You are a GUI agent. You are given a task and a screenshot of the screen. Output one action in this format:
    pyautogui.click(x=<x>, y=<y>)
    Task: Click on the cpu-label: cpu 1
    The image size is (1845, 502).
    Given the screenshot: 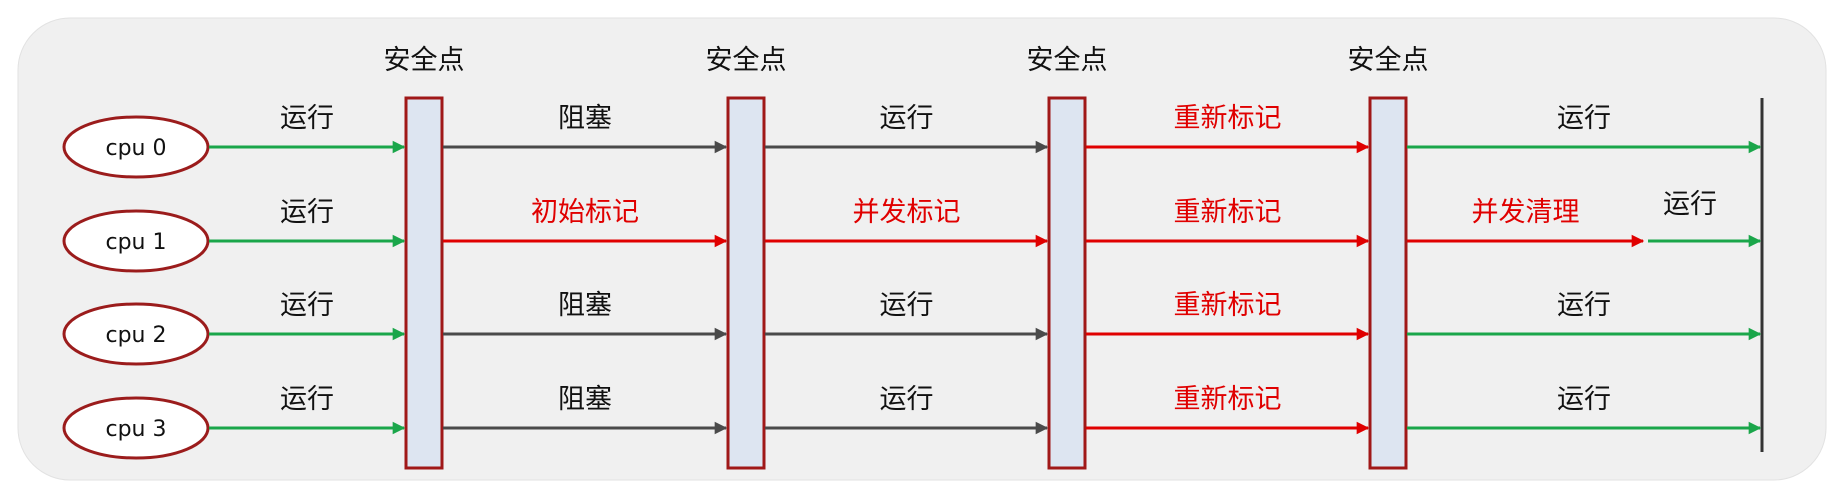 What is the action you would take?
    pyautogui.click(x=136, y=242)
    